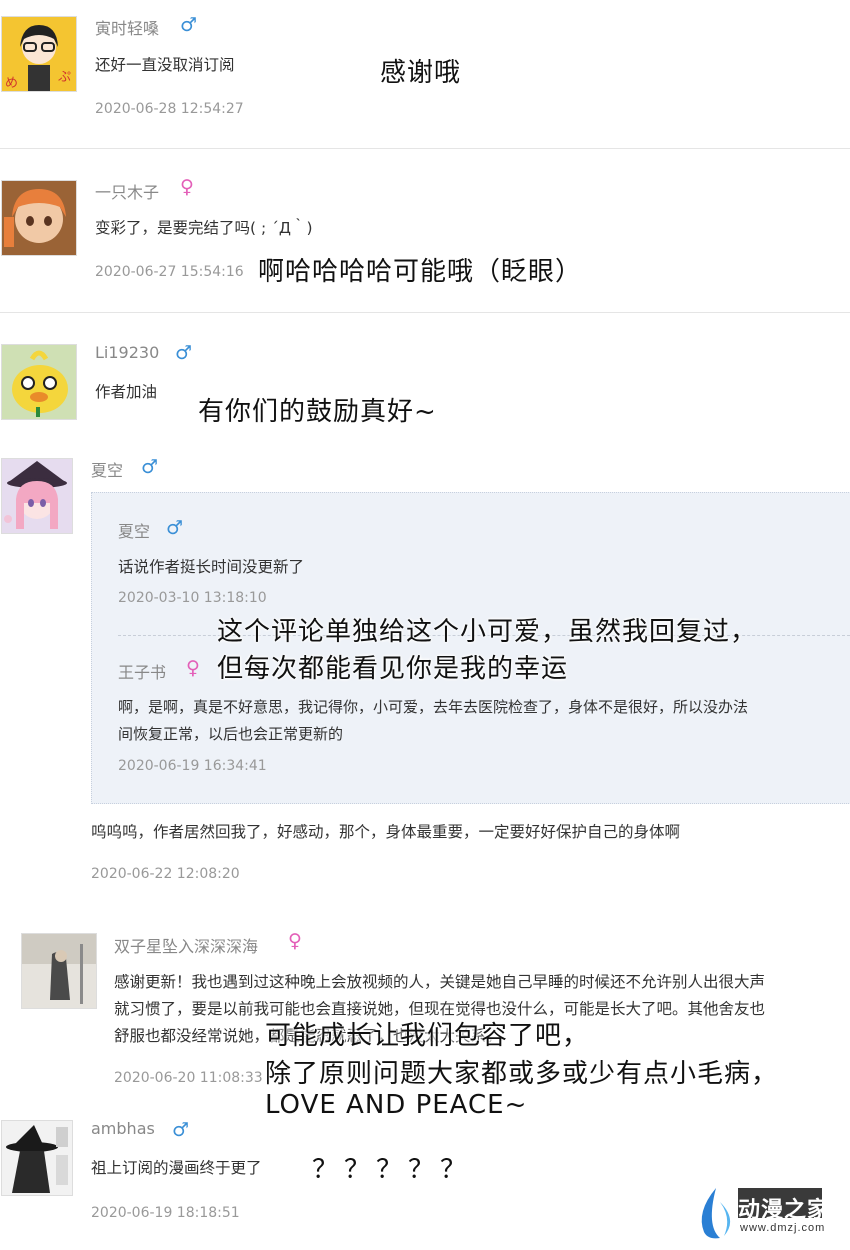 This screenshot has width=850, height=1250. I want to click on comment-time: 2020-06-19 18:18:51, so click(165, 1213).